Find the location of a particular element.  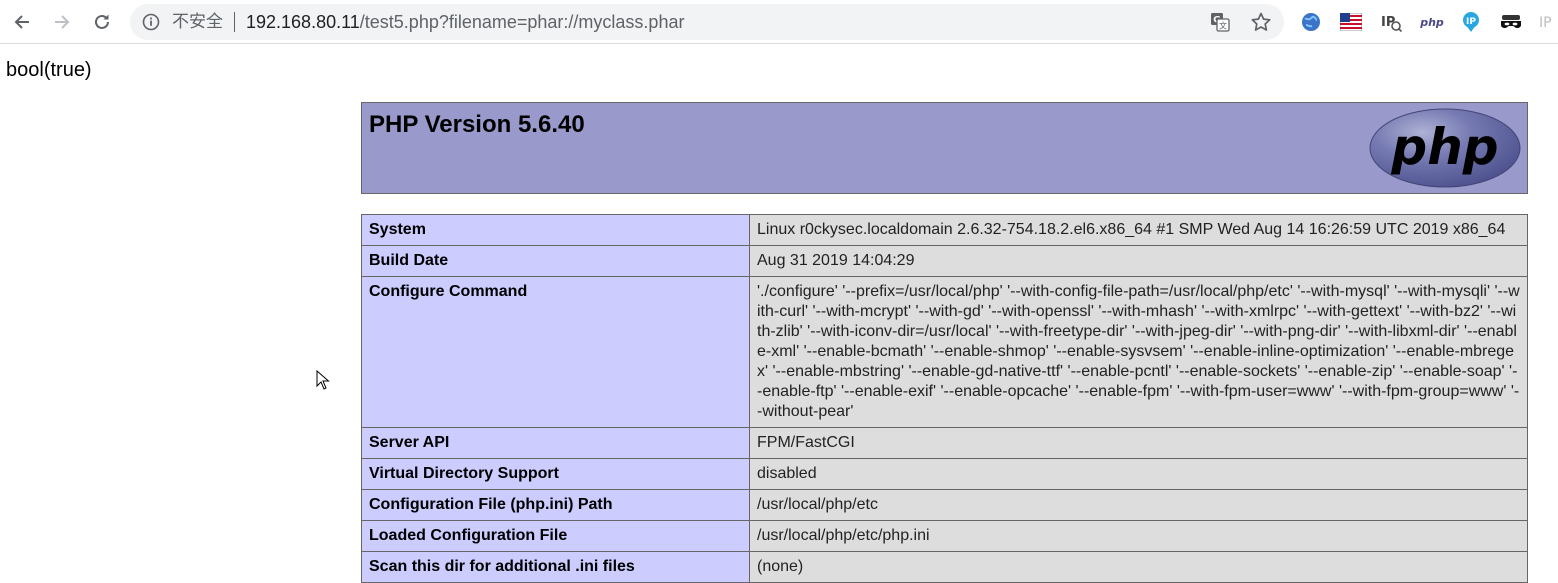

row-value: /usr/local/php/etc is located at coordinates (1138, 505).